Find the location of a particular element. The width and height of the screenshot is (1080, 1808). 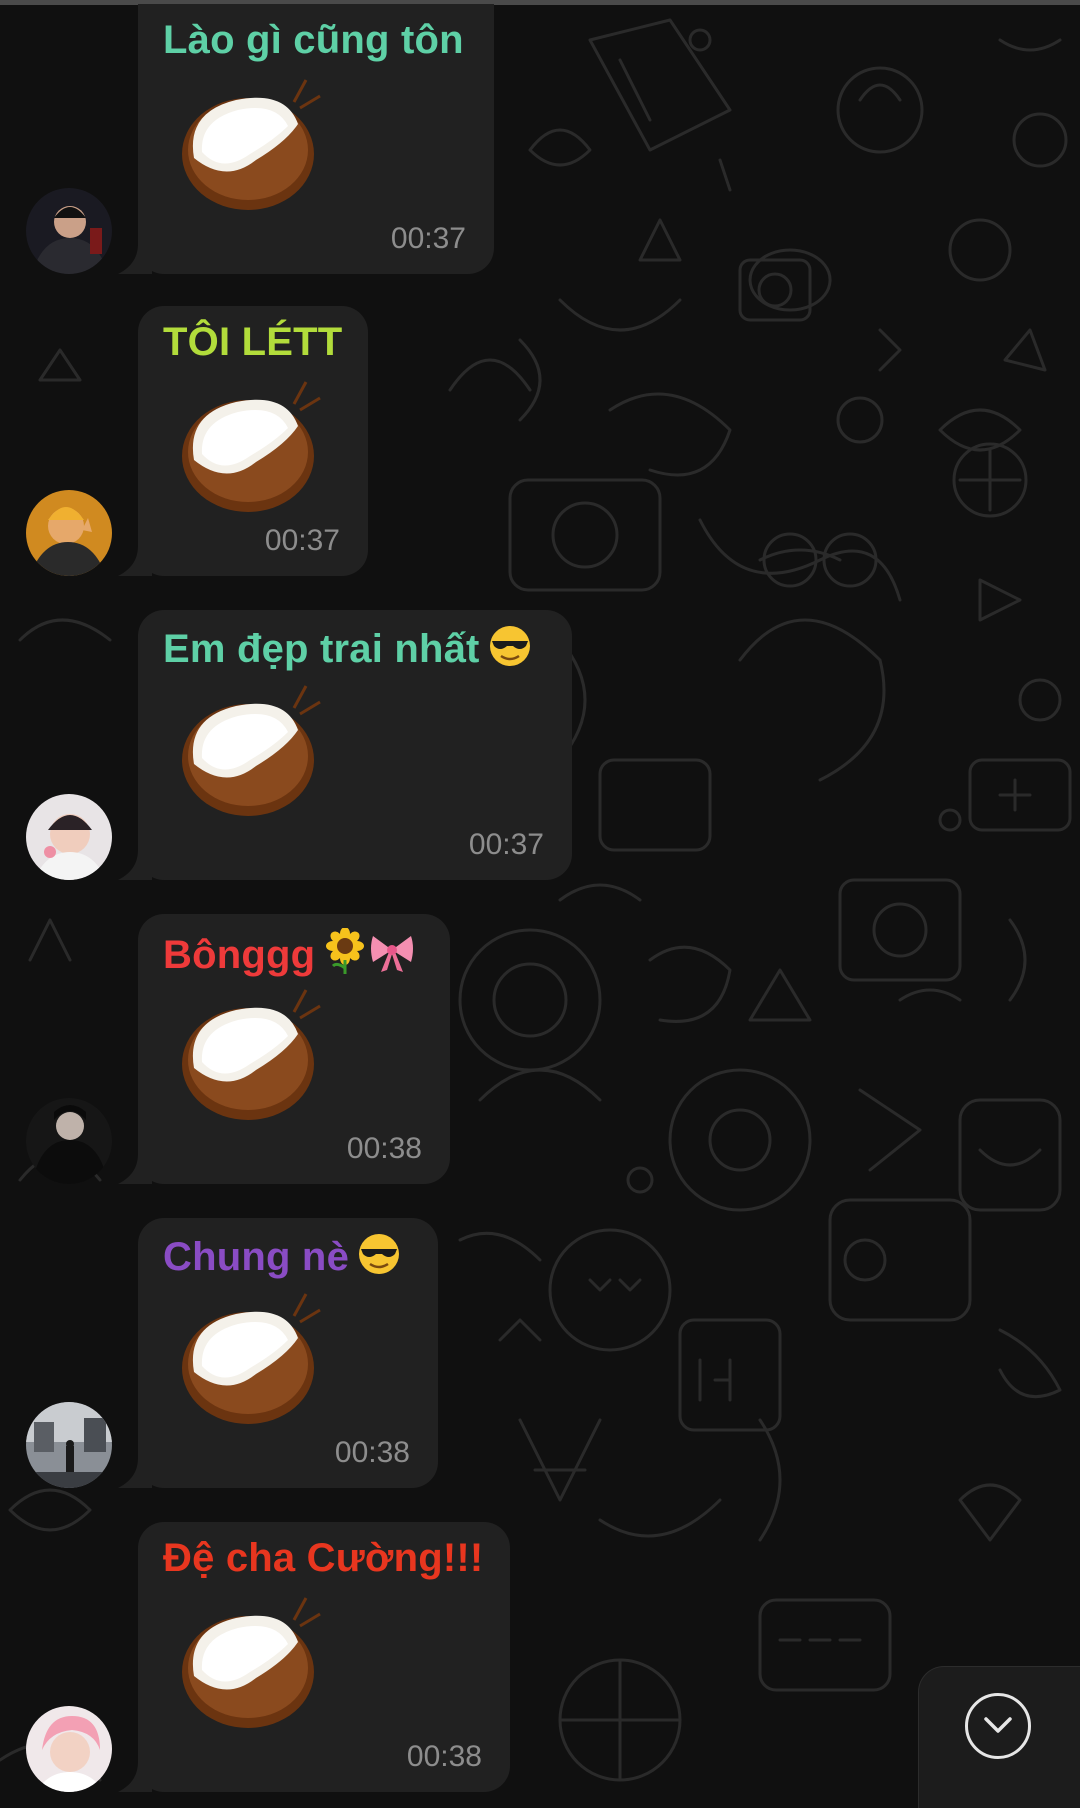

sender-name-text: Bônggg is located at coordinates (239, 955).